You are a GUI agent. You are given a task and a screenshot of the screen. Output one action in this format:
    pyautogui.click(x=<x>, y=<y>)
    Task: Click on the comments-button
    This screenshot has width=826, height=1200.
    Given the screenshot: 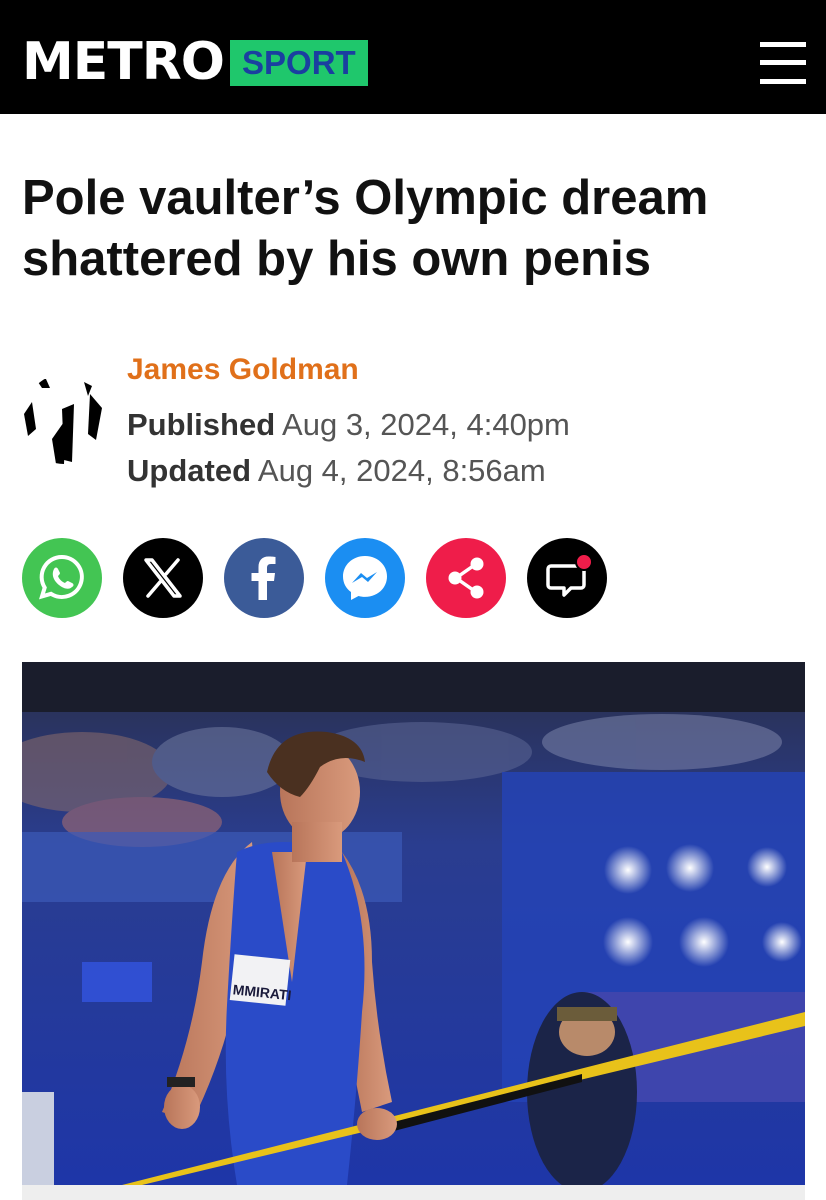 What is the action you would take?
    pyautogui.click(x=567, y=578)
    